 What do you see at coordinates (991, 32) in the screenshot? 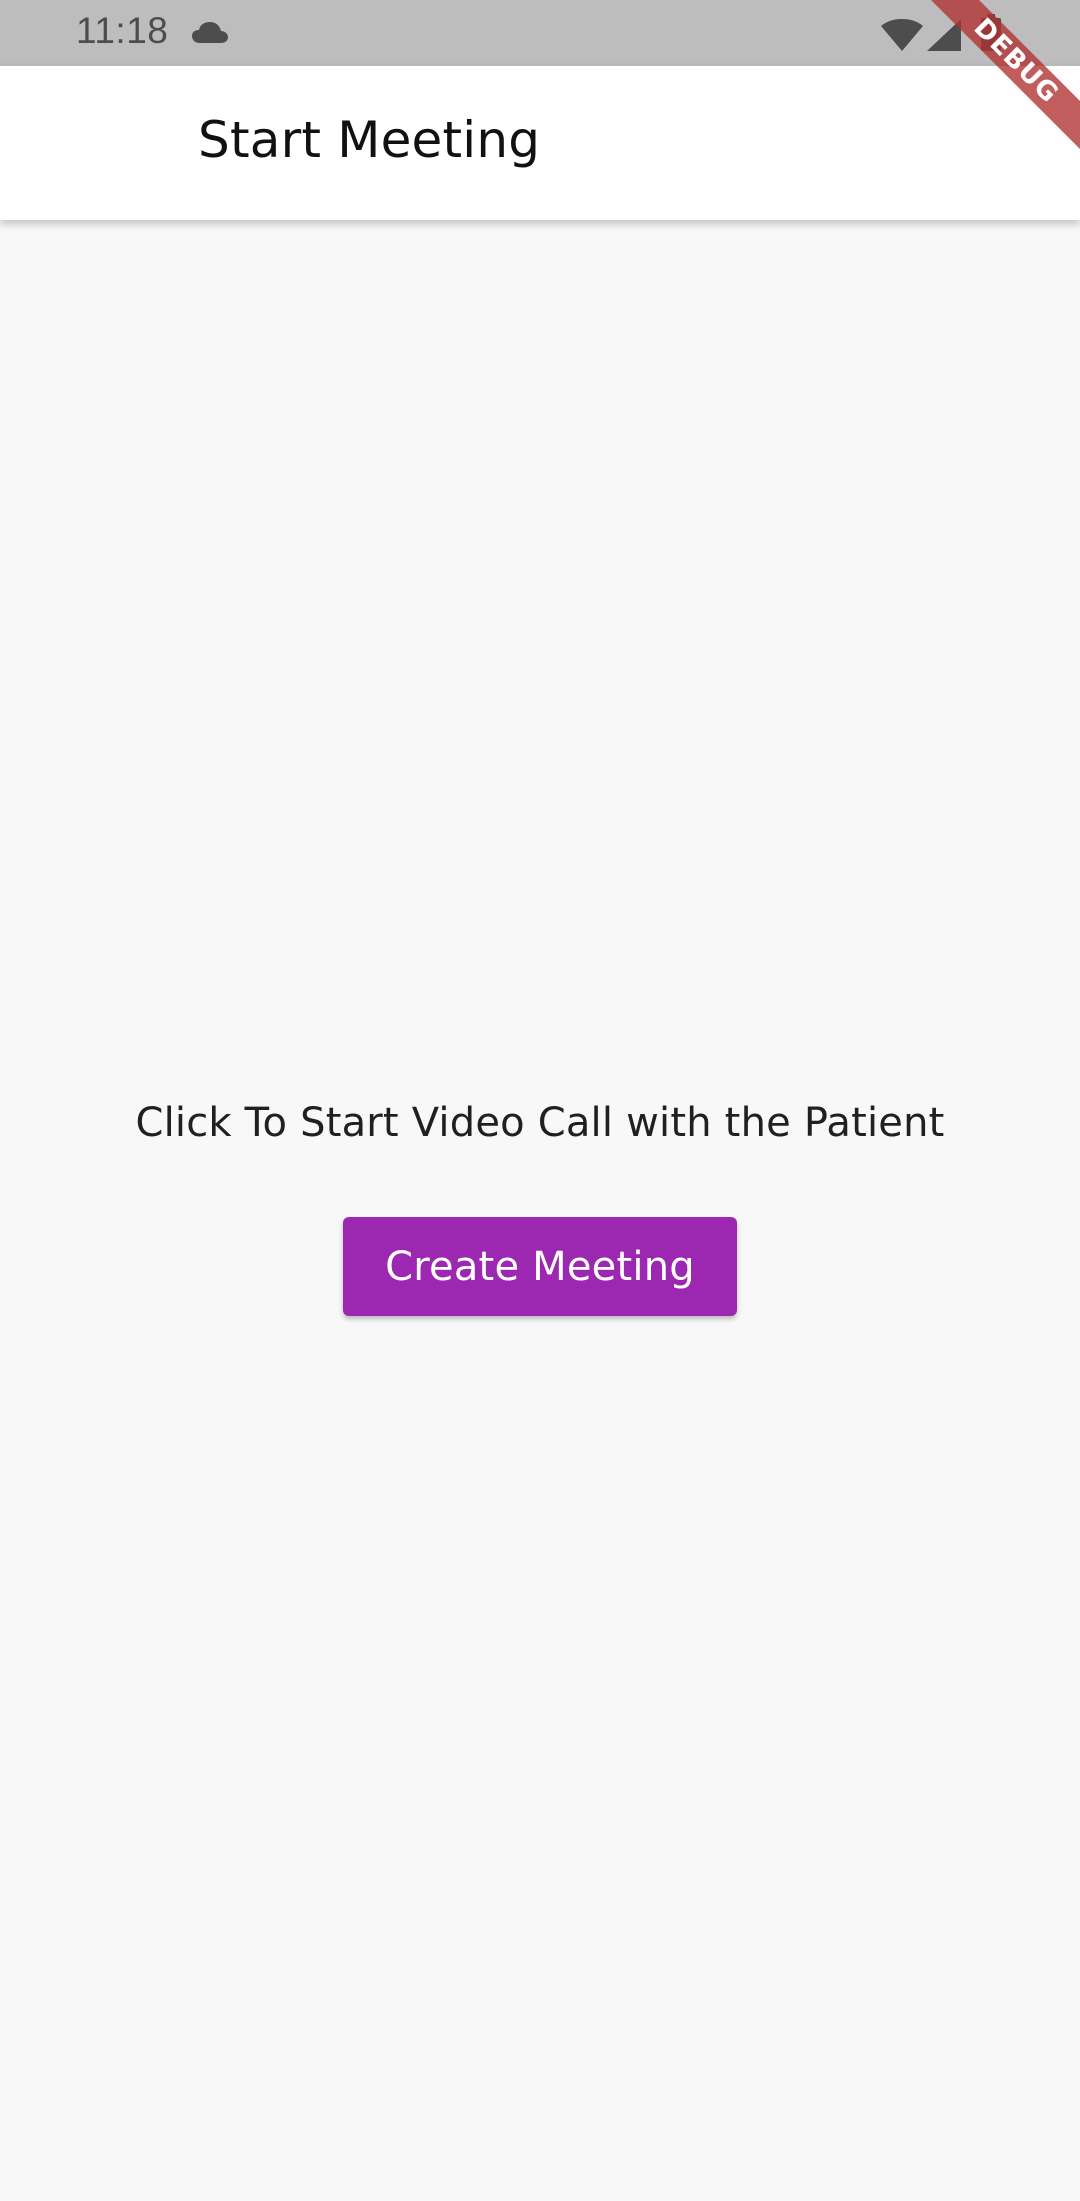
I see `battery-icon` at bounding box center [991, 32].